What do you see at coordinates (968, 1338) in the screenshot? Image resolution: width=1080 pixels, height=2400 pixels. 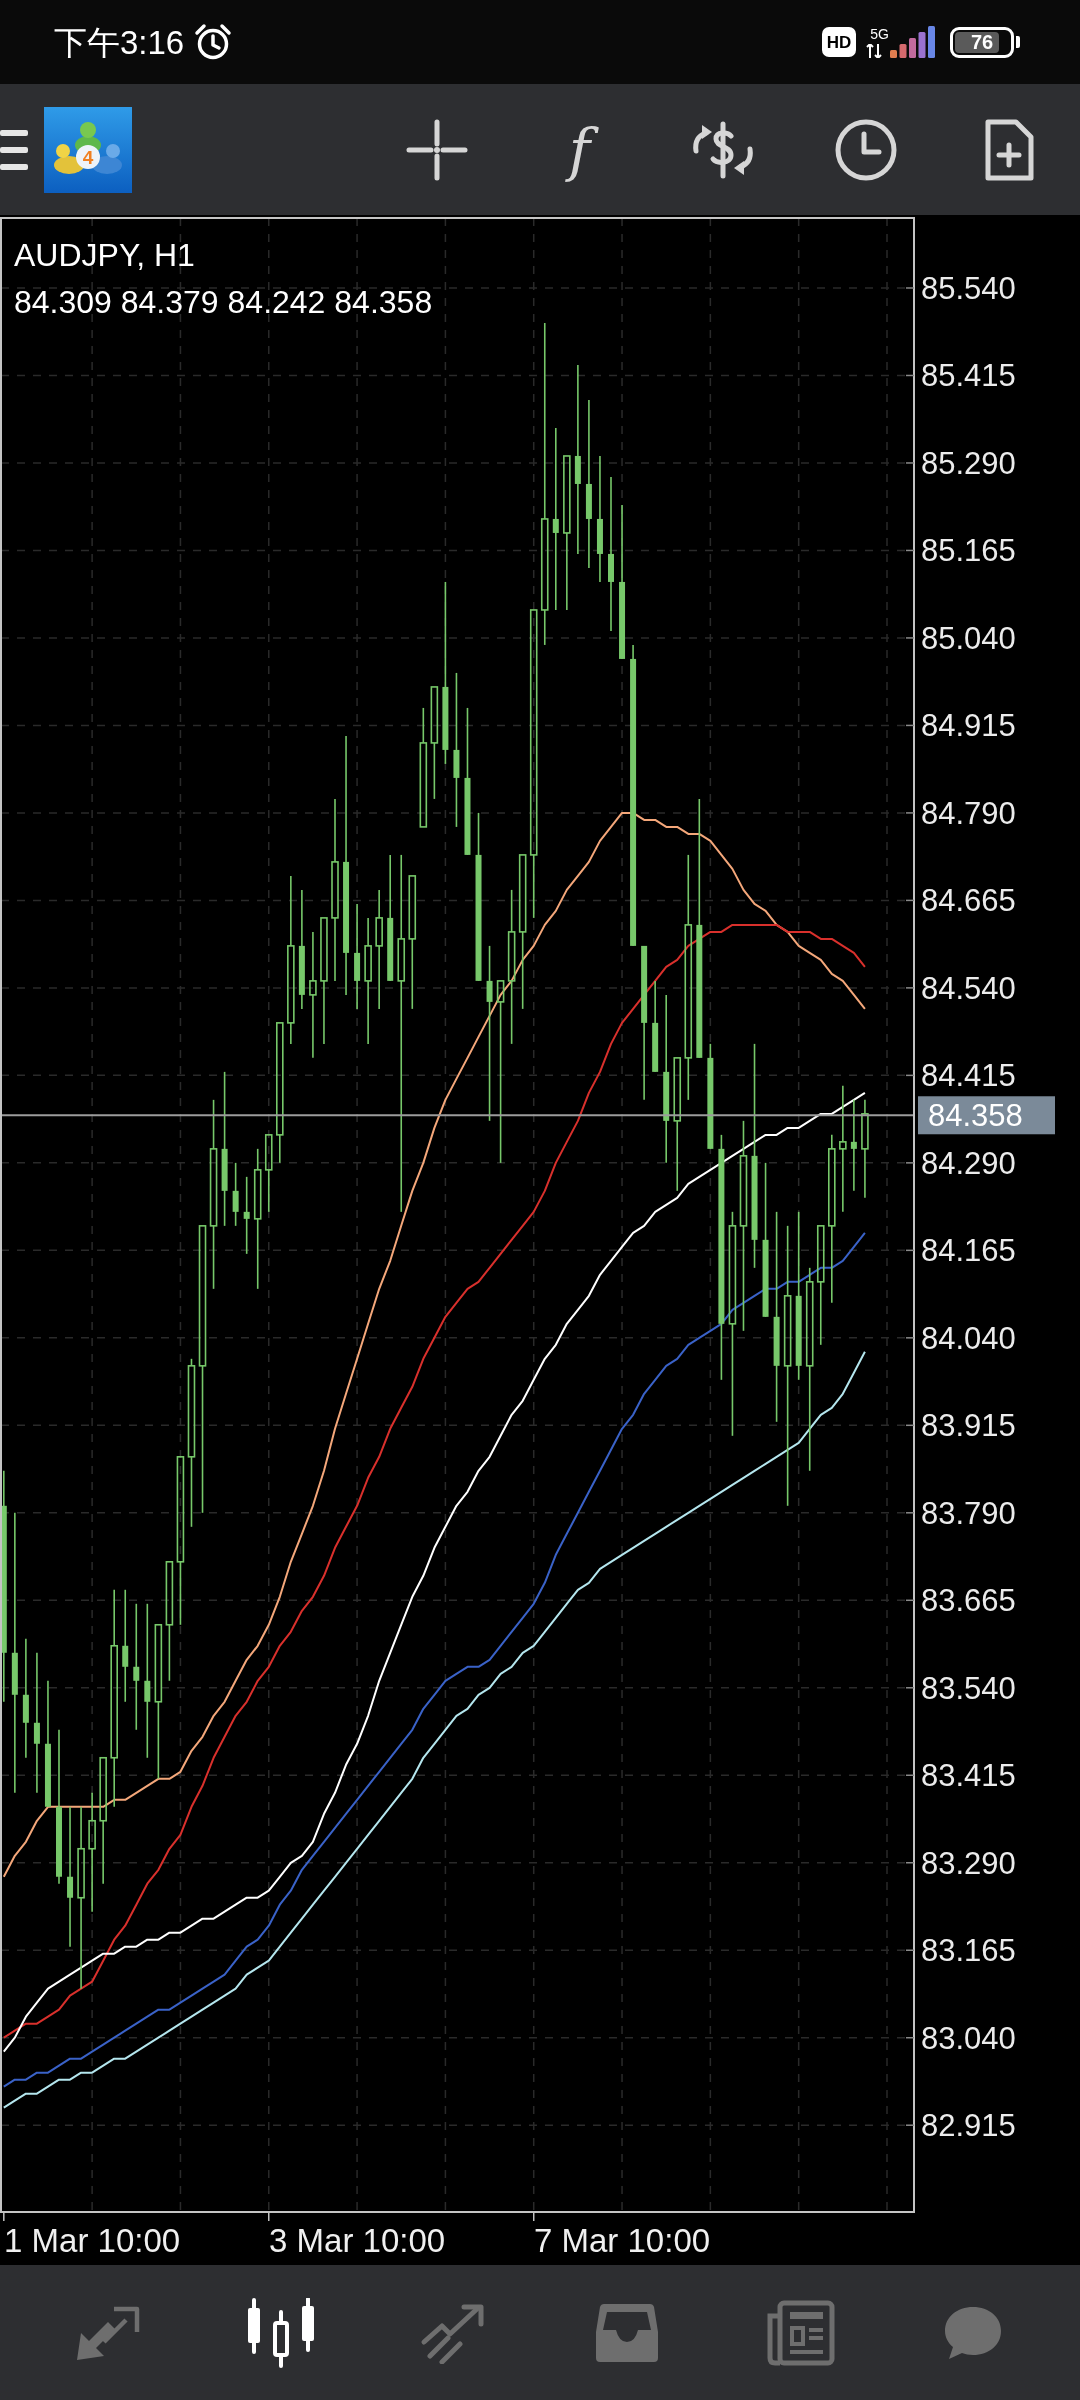 I see `price-axis-label: 84.040` at bounding box center [968, 1338].